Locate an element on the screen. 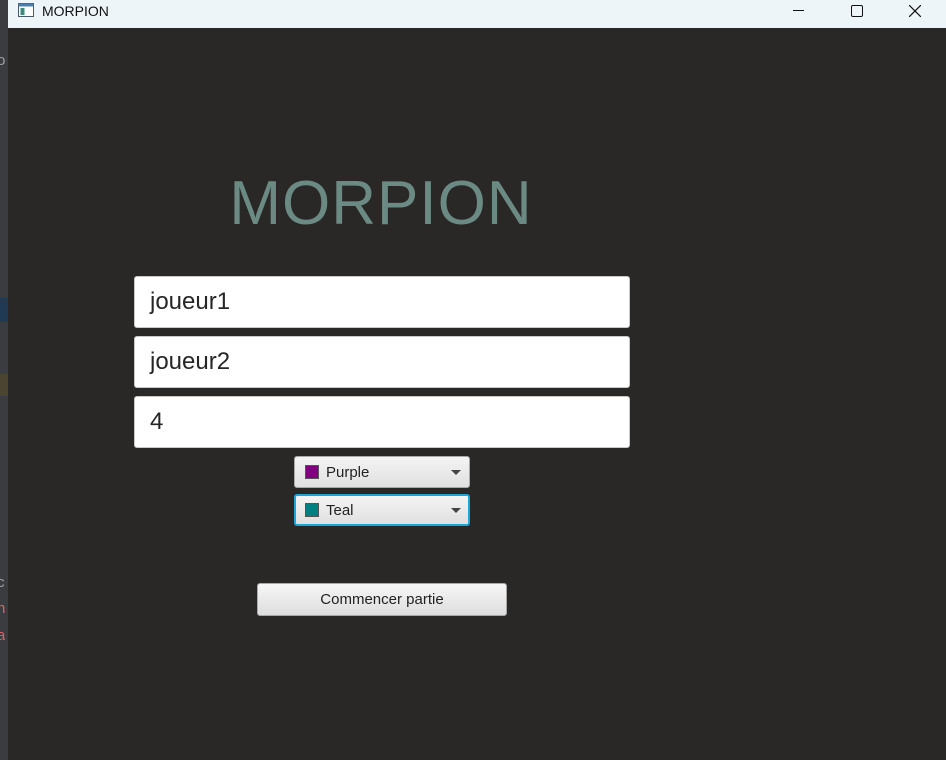 Image resolution: width=946 pixels, height=760 pixels. minimize-icon is located at coordinates (798, 10).